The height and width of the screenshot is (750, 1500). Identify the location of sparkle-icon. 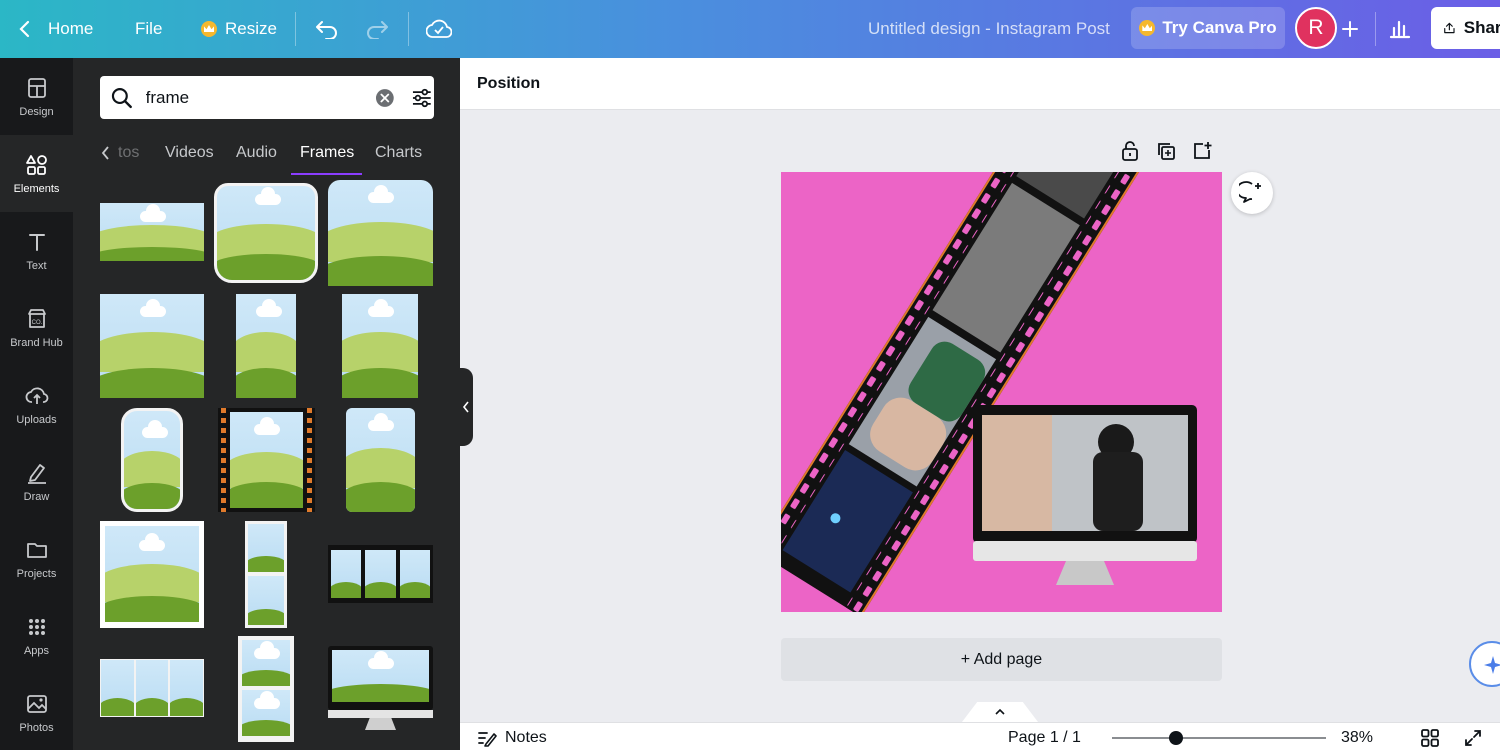
(1492, 665).